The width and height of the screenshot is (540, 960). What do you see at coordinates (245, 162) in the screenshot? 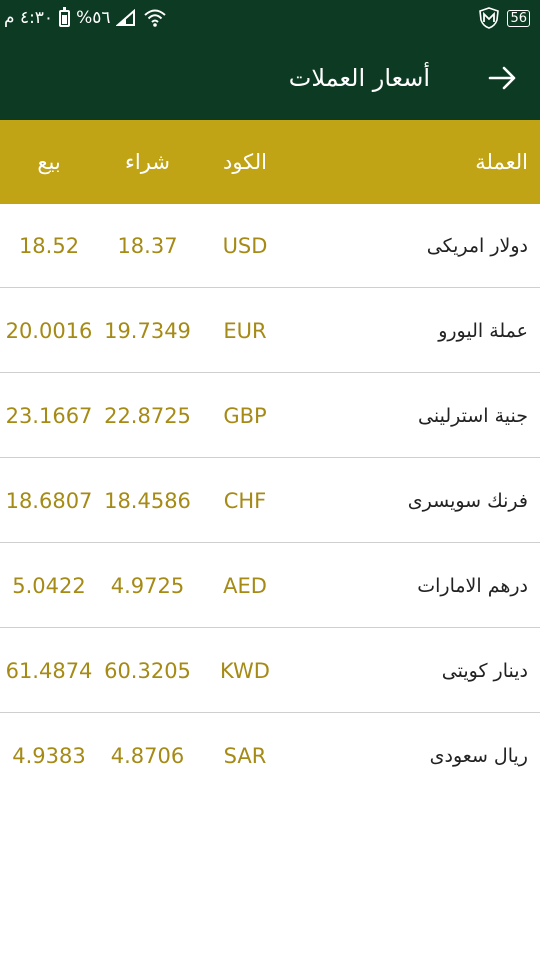
I see `header-code: الكود` at bounding box center [245, 162].